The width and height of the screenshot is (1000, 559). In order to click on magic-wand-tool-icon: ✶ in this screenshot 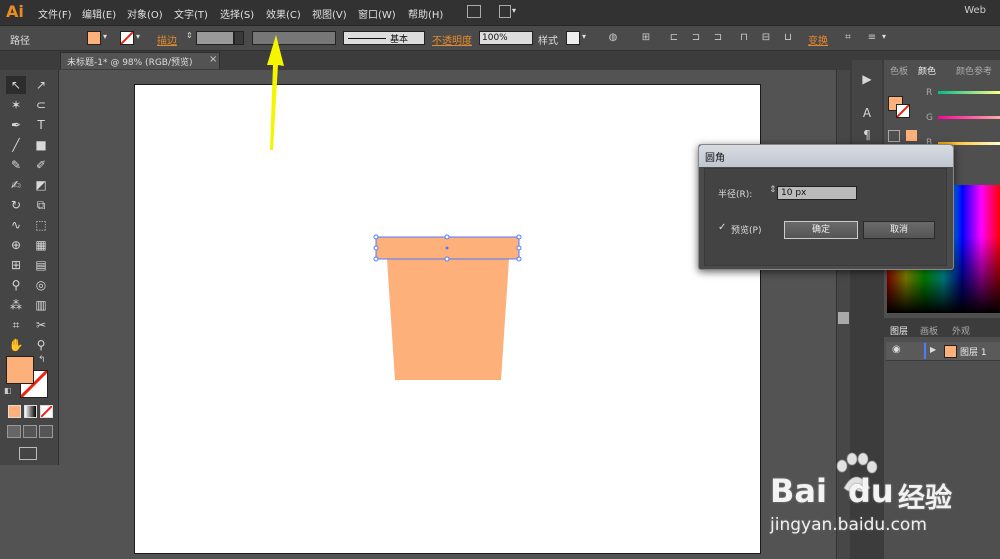, I will do `click(16, 105)`.